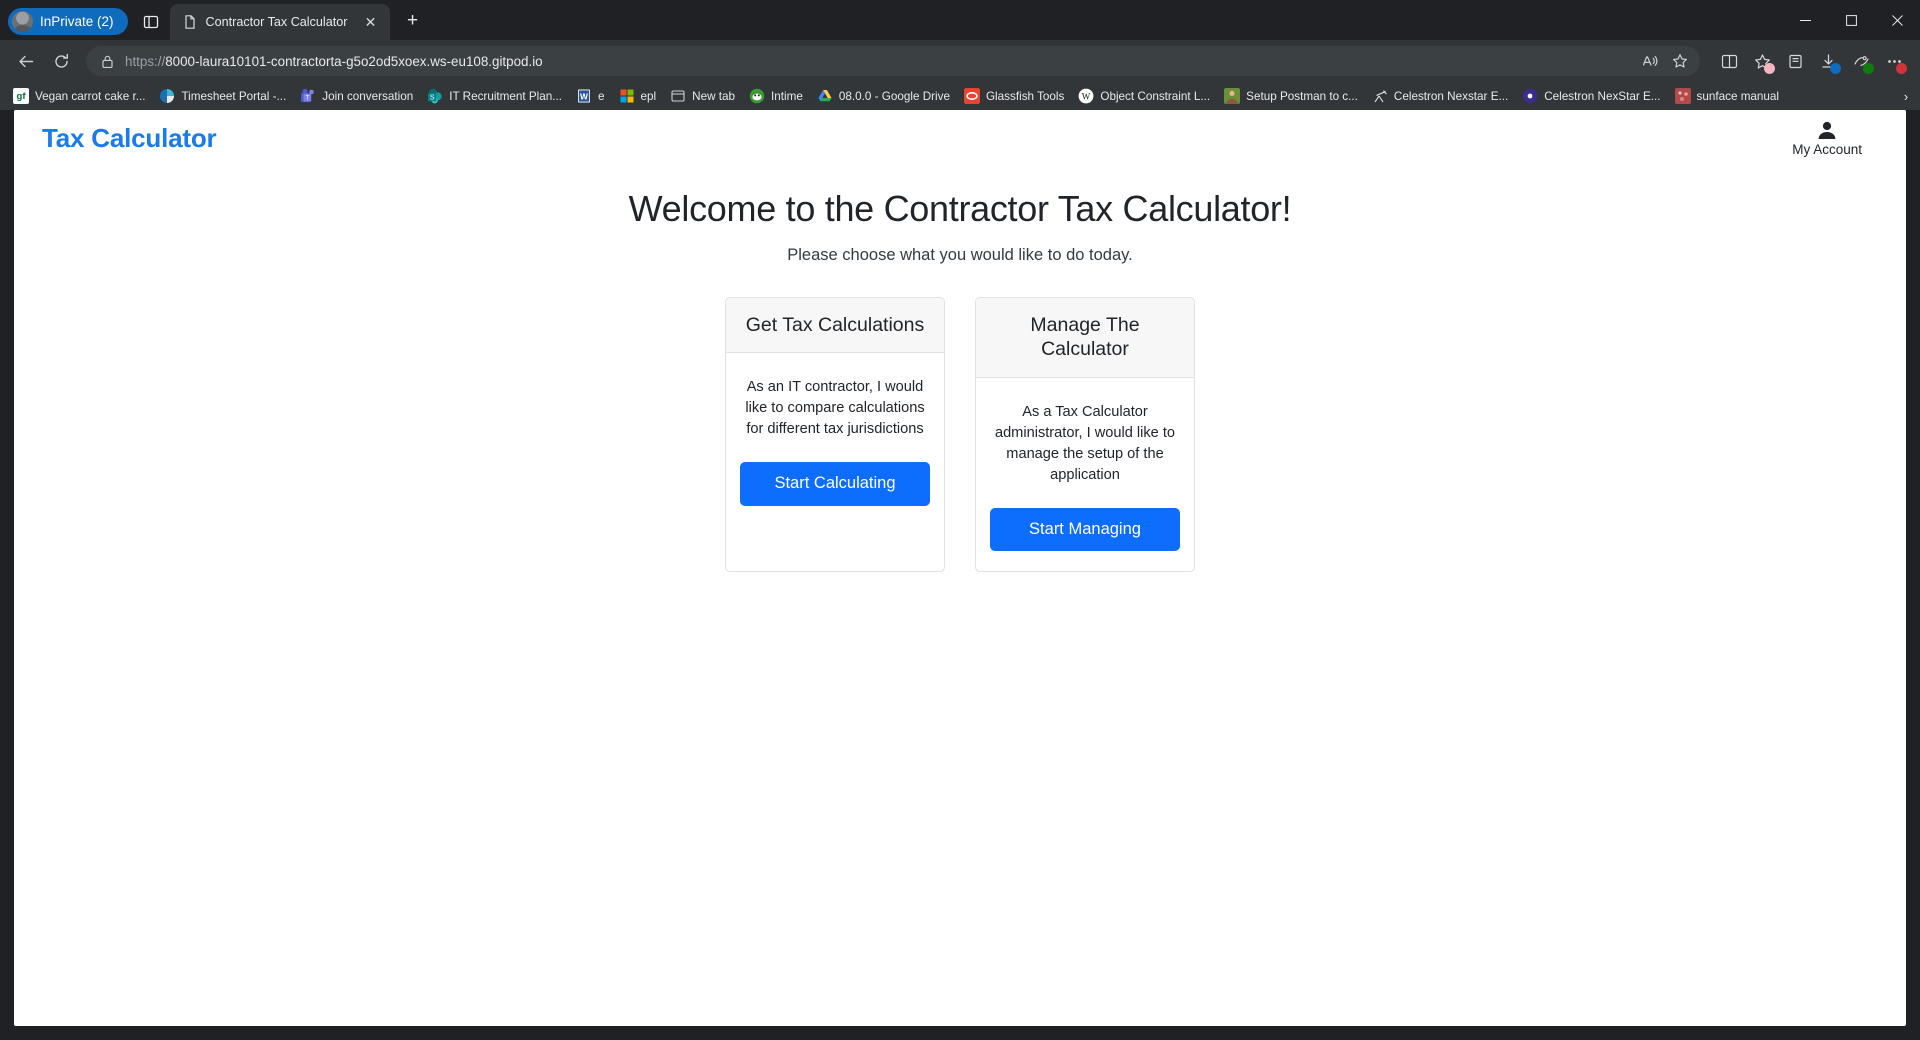  What do you see at coordinates (1762, 61) in the screenshot?
I see `favourites-icon` at bounding box center [1762, 61].